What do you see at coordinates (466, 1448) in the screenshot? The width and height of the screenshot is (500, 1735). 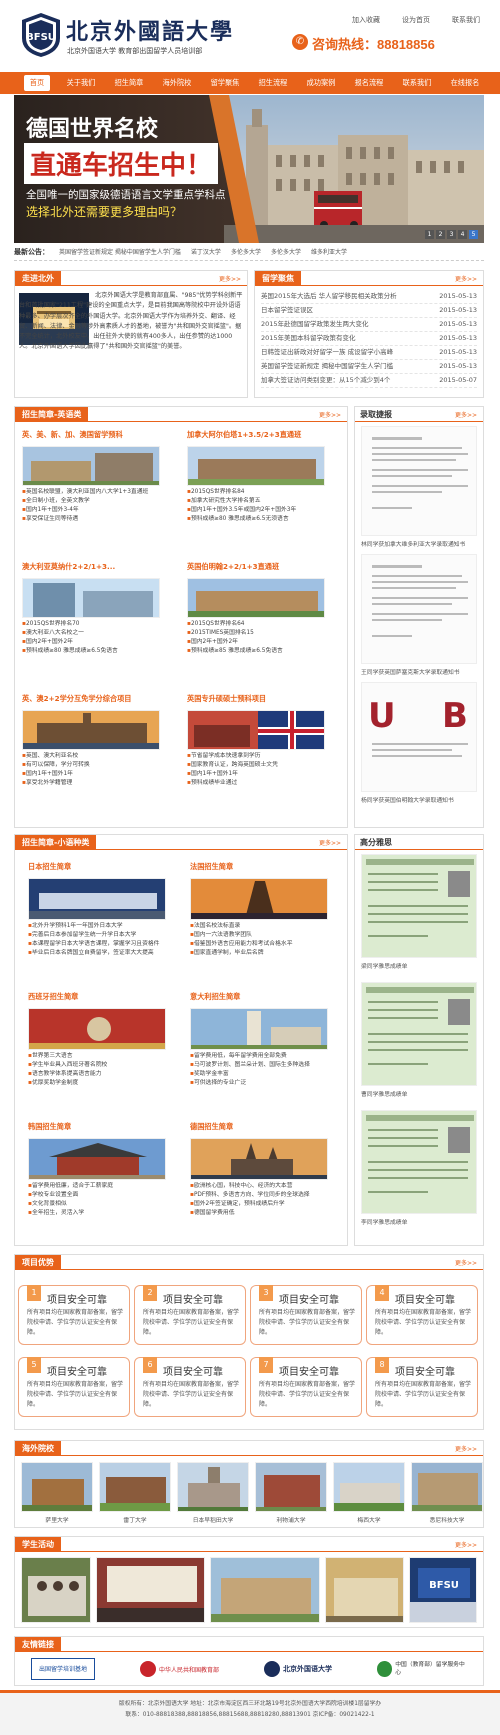 I see `schools-more-link: 更多>>` at bounding box center [466, 1448].